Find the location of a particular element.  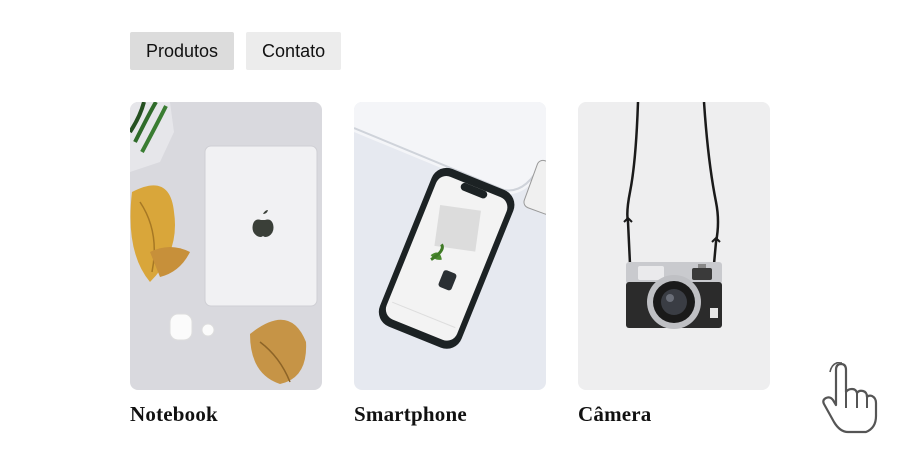

product-title: Notebook is located at coordinates (226, 414).